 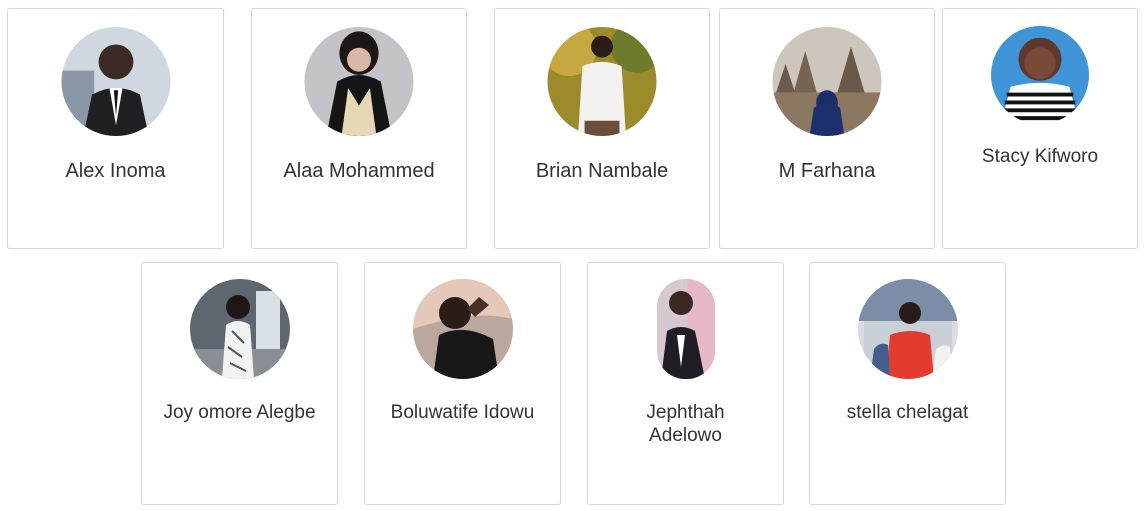 I want to click on member-card: M Farhana, so click(x=827, y=128).